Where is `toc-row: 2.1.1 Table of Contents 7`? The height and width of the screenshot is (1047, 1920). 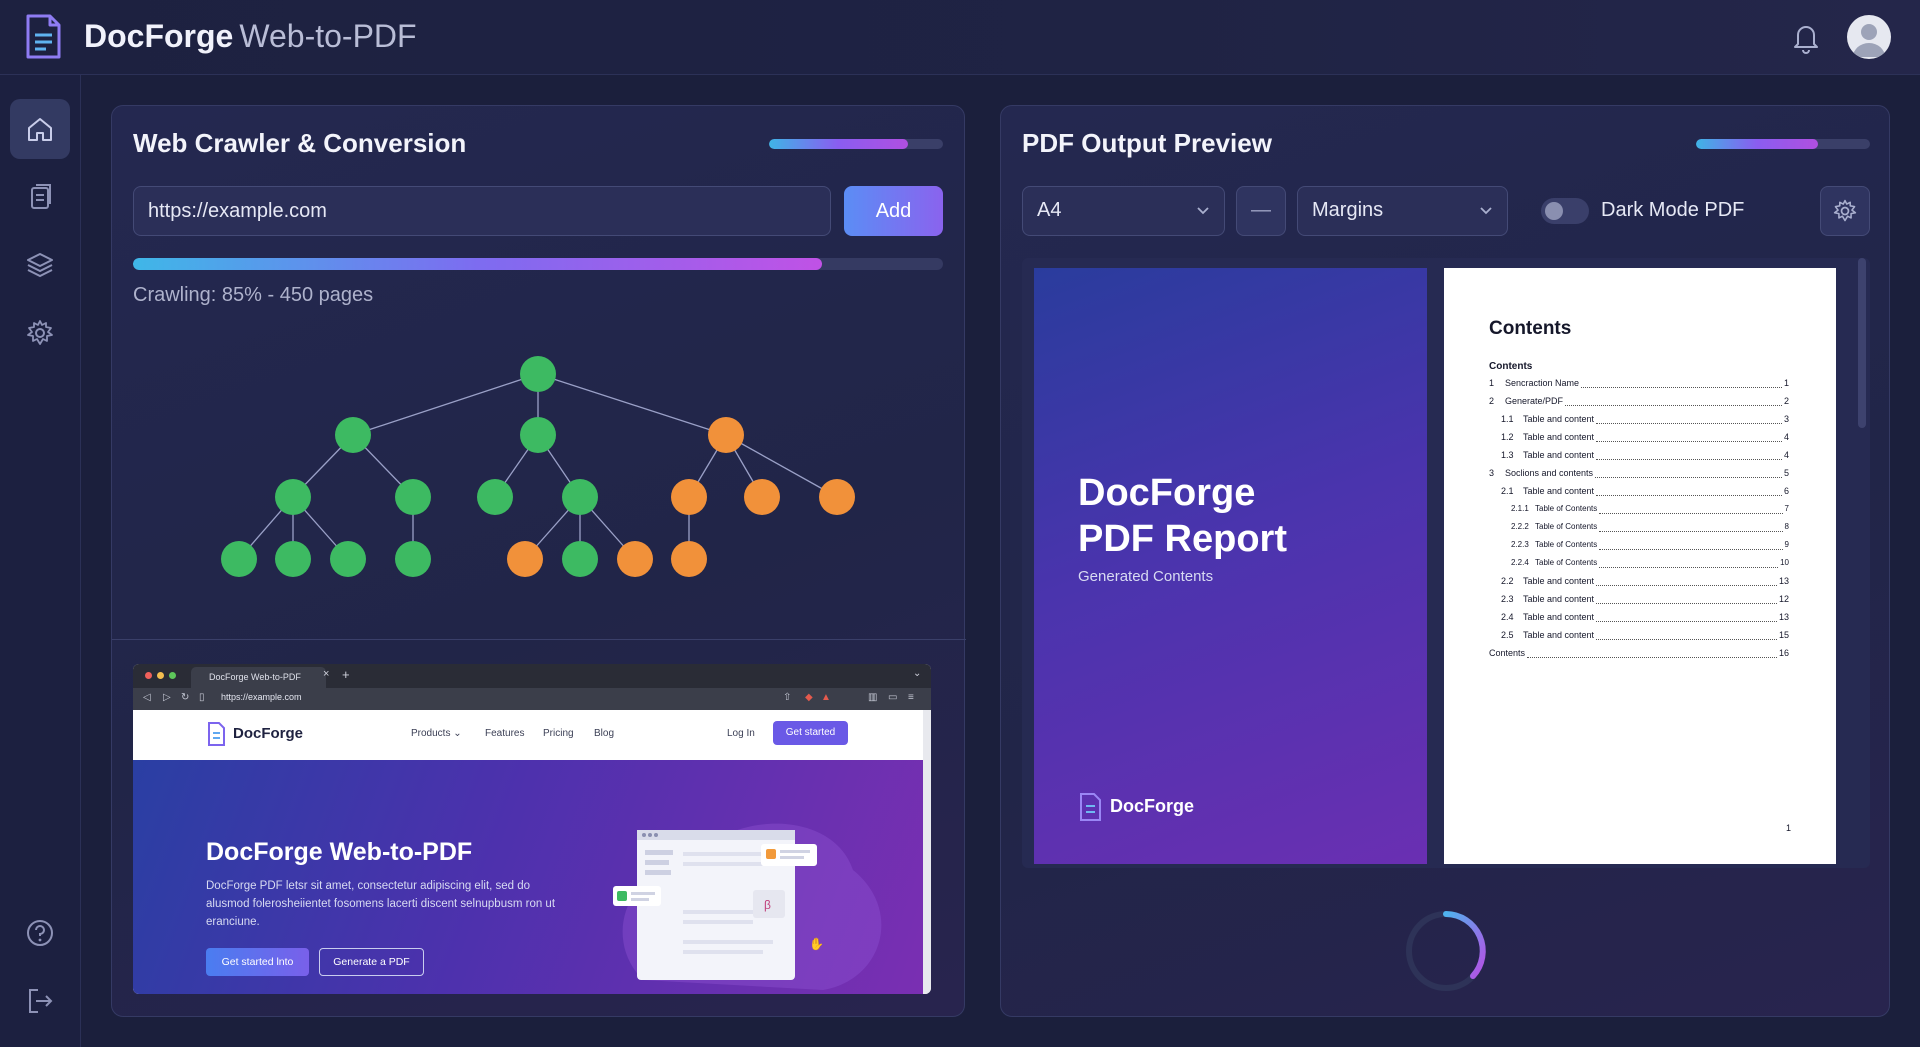 toc-row: 2.1.1 Table of Contents 7 is located at coordinates (1650, 511).